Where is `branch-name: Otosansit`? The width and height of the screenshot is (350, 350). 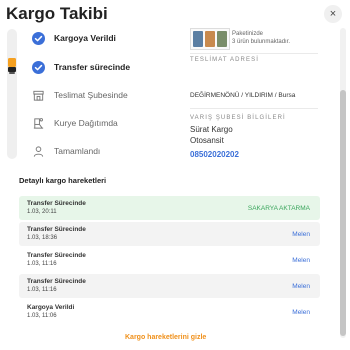
branch-name: Otosansit is located at coordinates (207, 140).